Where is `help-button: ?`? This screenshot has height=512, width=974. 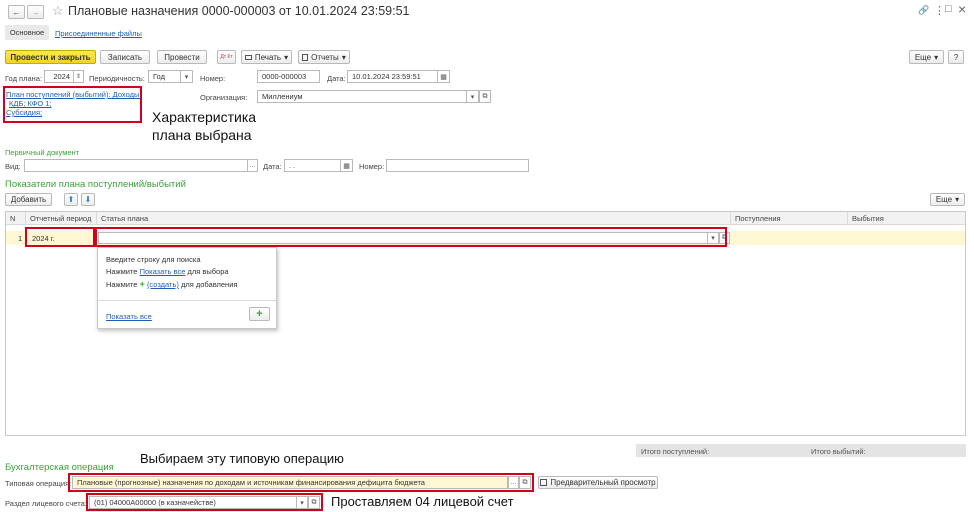
help-button: ? is located at coordinates (956, 57).